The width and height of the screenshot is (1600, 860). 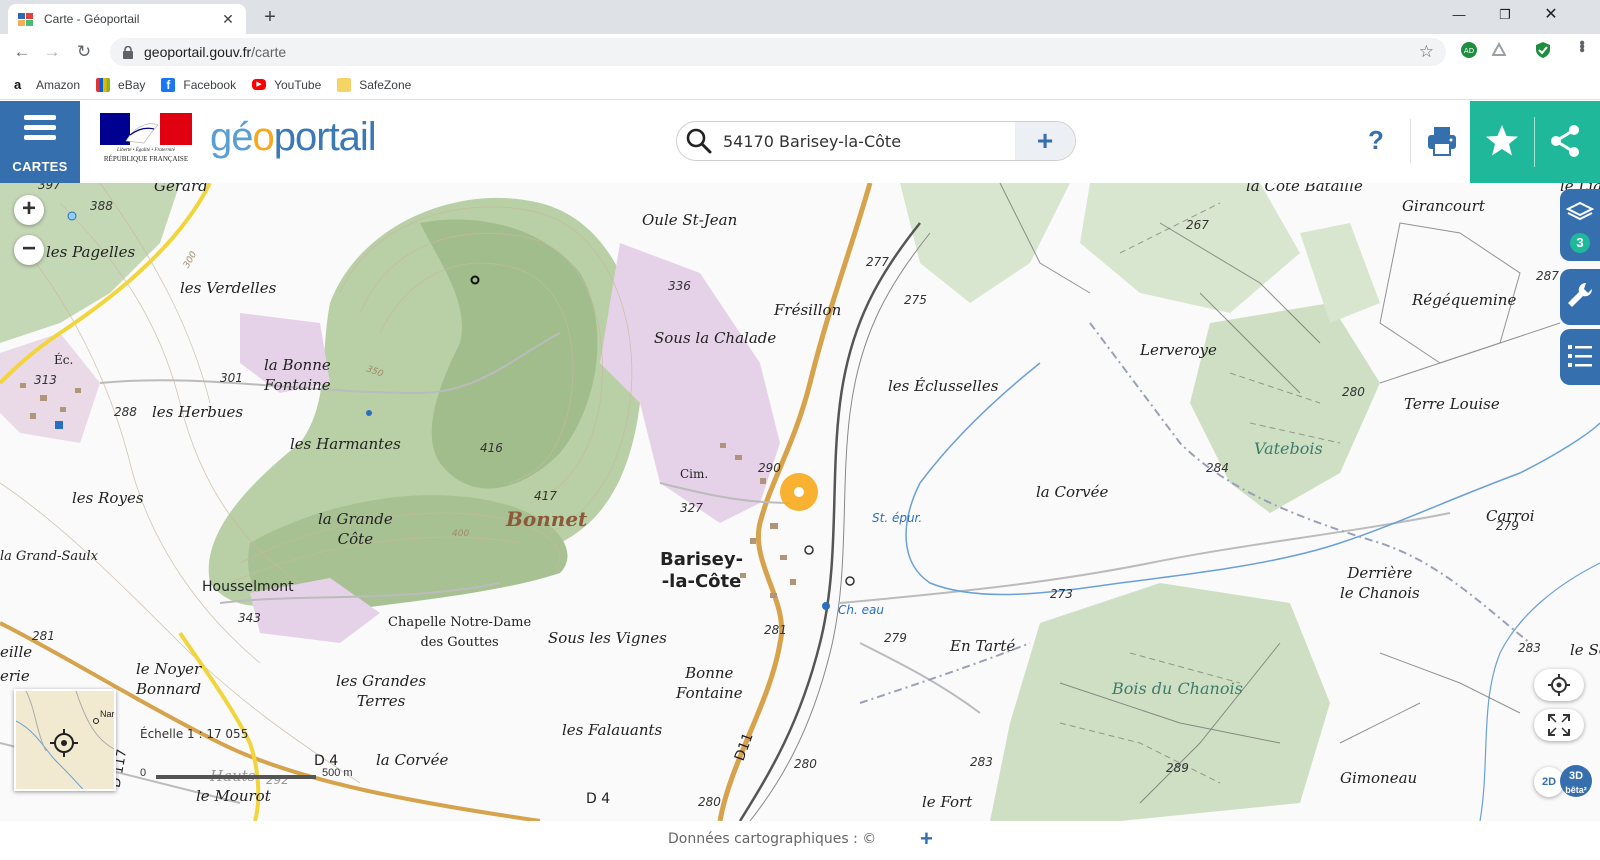 I want to click on map-label-chapelle: Chapelle Notre-Dame des Gouttes, so click(x=460, y=632).